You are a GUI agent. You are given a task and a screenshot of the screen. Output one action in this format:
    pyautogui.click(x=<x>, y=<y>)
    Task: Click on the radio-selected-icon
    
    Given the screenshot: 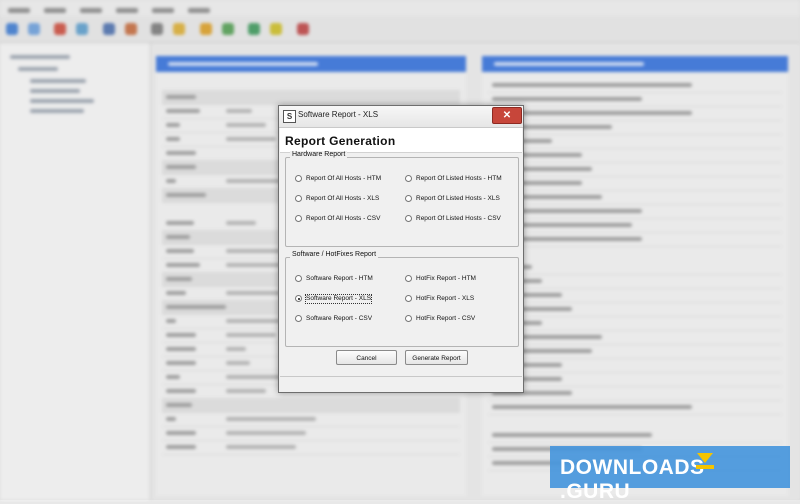 What is the action you would take?
    pyautogui.click(x=298, y=298)
    